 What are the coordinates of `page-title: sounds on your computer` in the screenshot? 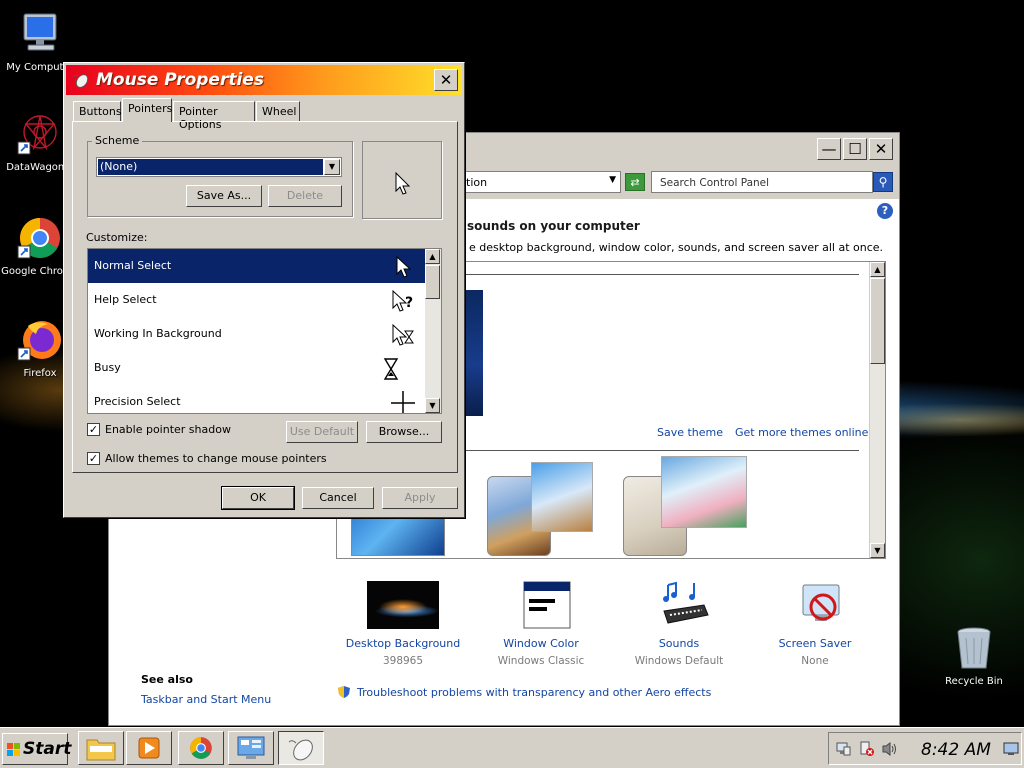 It's located at (553, 226).